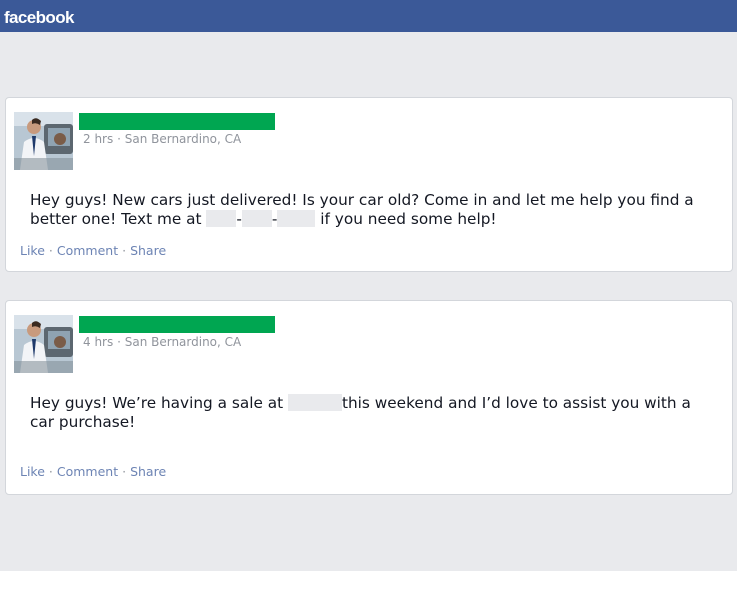 Image resolution: width=737 pixels, height=600 pixels. What do you see at coordinates (98, 342) in the screenshot?
I see `post-time: 4 hrs` at bounding box center [98, 342].